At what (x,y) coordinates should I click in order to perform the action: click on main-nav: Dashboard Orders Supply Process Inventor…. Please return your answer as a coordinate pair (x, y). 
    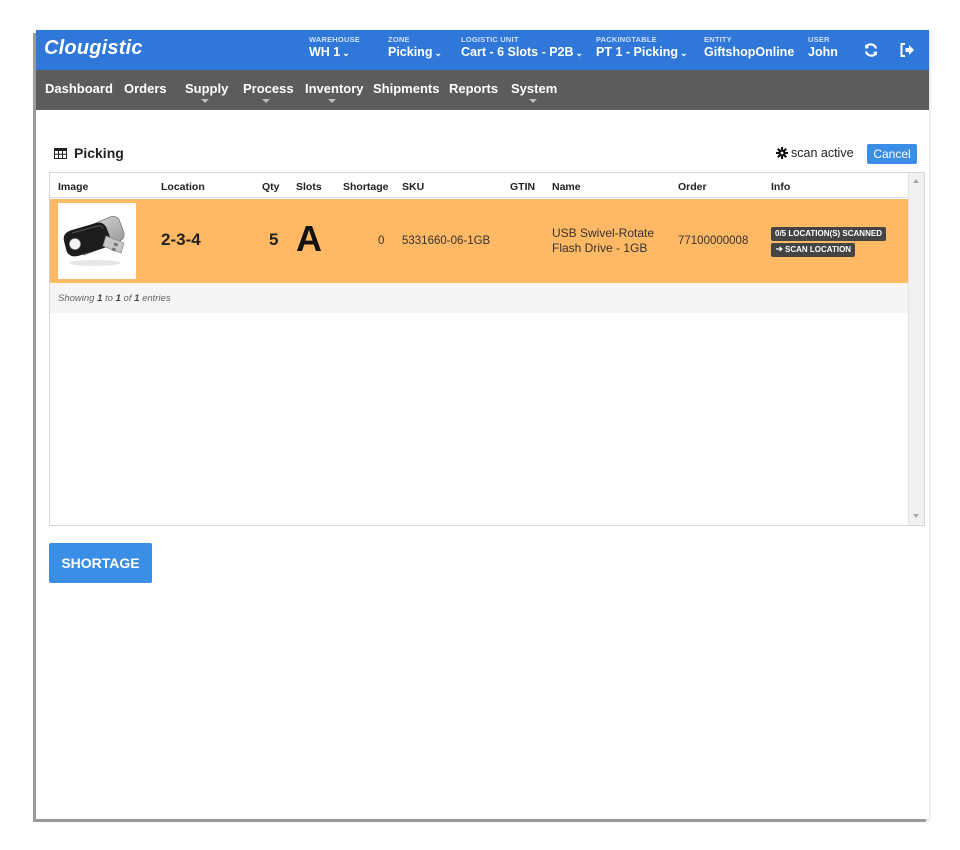
    Looking at the image, I should click on (482, 90).